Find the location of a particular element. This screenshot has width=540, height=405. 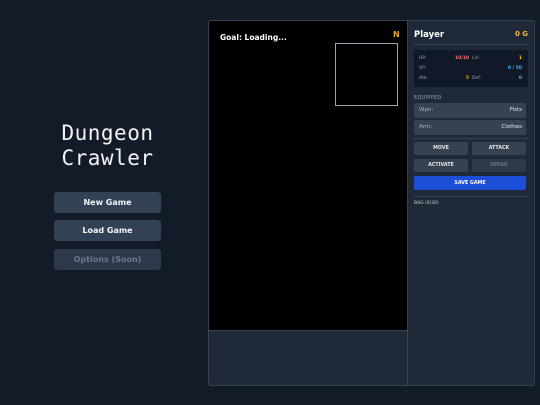

compass-indicator: N is located at coordinates (396, 34).